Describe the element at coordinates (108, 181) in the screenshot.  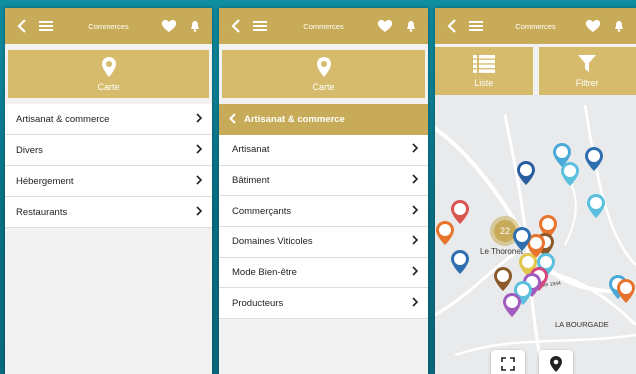
I see `category-item-hebergement: Hébergement` at that location.